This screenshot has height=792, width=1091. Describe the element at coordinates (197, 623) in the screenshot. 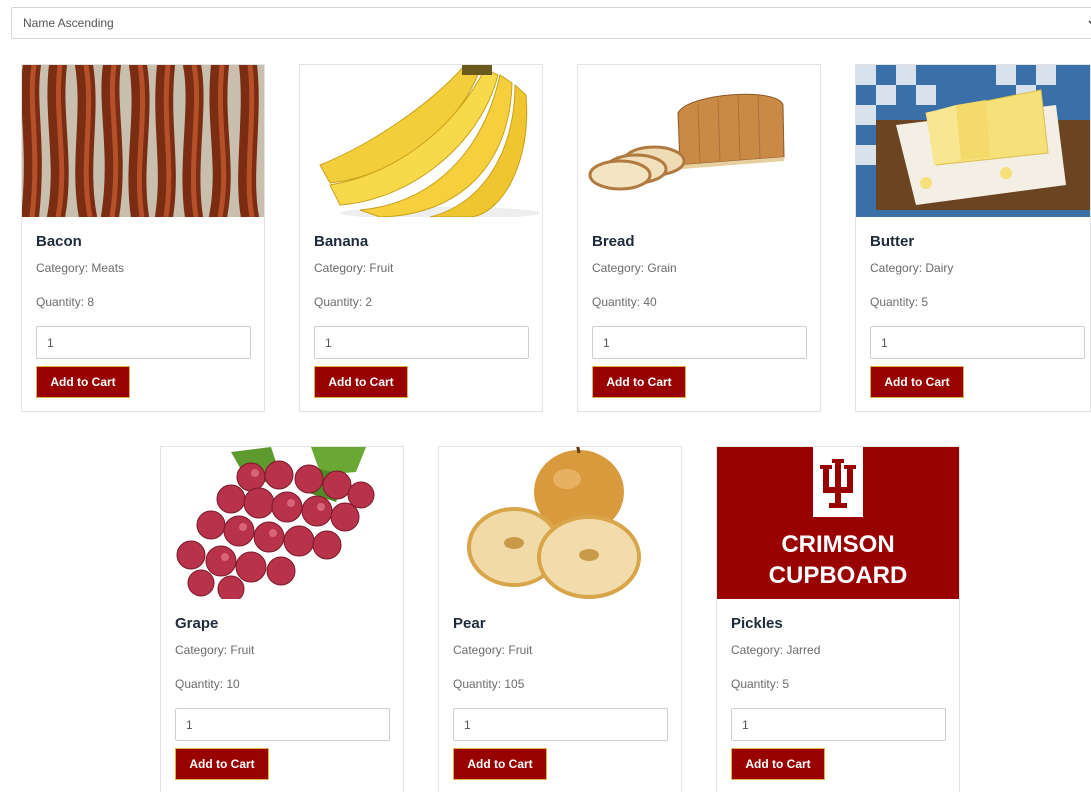

I see `product-name: Grape` at that location.